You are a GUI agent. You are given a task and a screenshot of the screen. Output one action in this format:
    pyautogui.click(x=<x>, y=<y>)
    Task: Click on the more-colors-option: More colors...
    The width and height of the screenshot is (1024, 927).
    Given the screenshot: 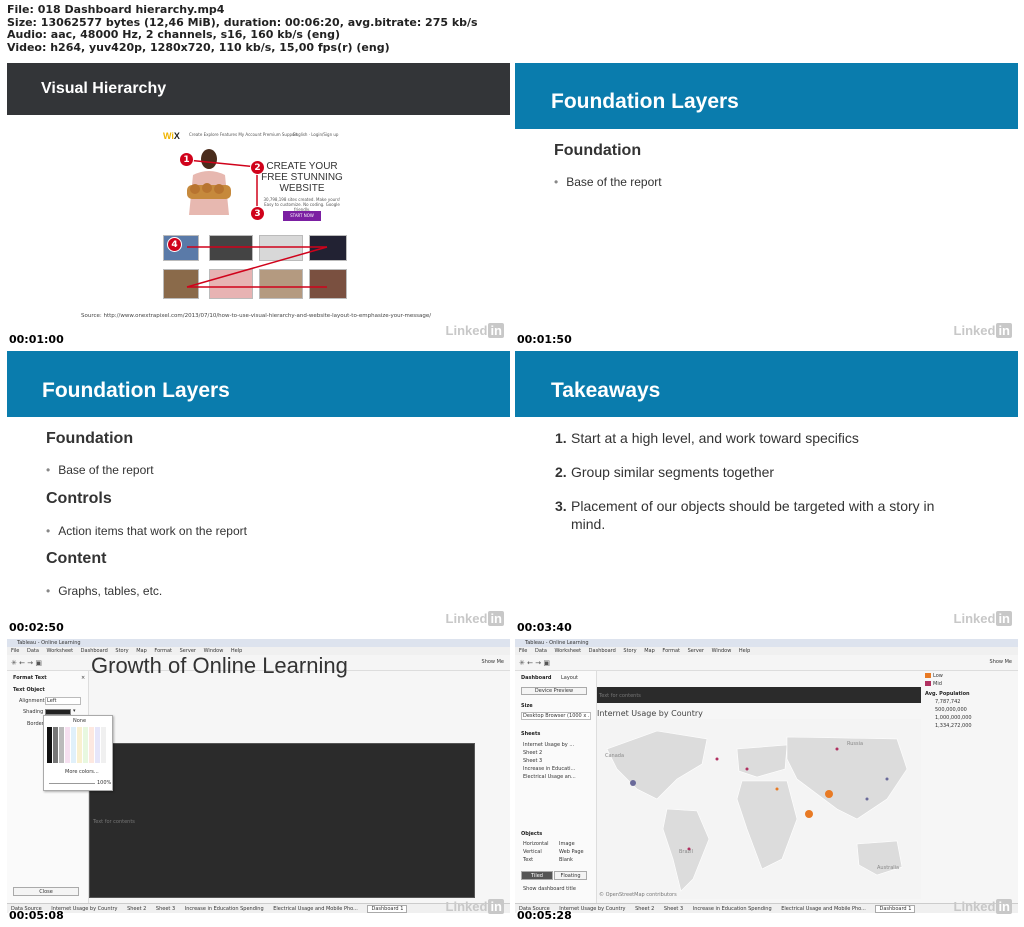 What is the action you would take?
    pyautogui.click(x=82, y=772)
    